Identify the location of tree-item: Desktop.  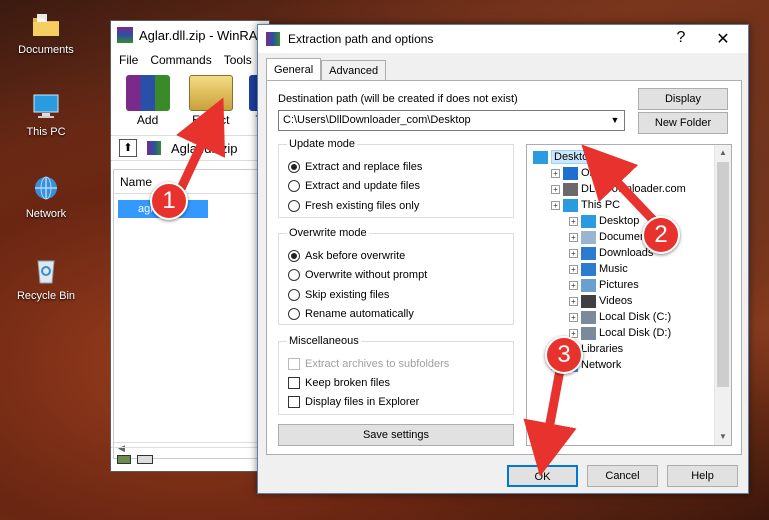
(565, 157).